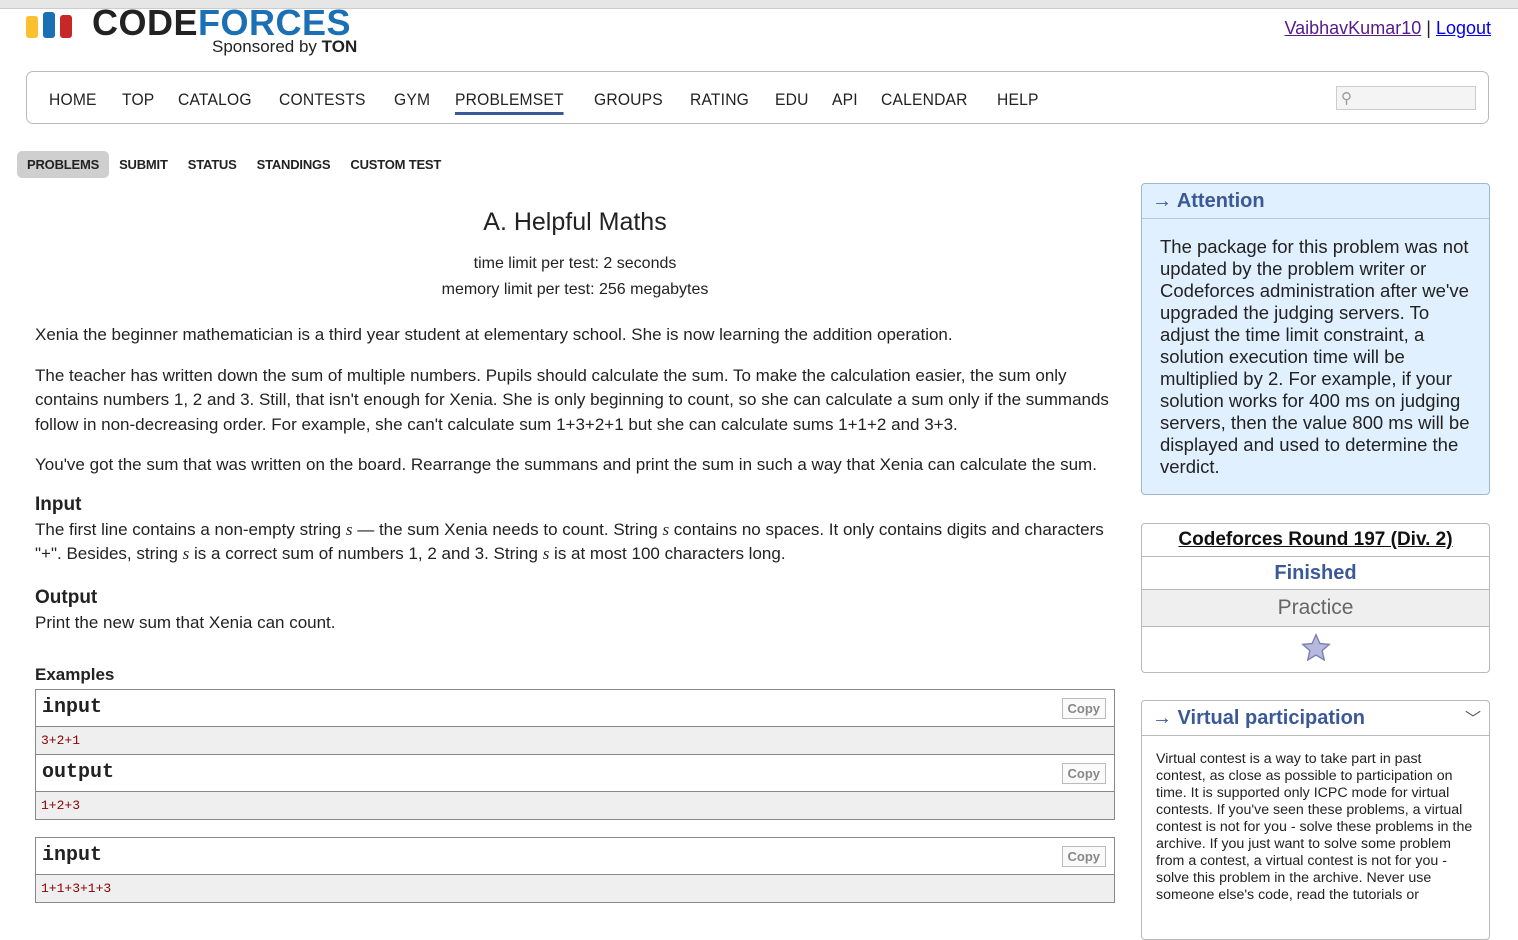 Image resolution: width=1518 pixels, height=940 pixels. What do you see at coordinates (285, 46) in the screenshot?
I see `sponsor-line: Sponsored by TON` at bounding box center [285, 46].